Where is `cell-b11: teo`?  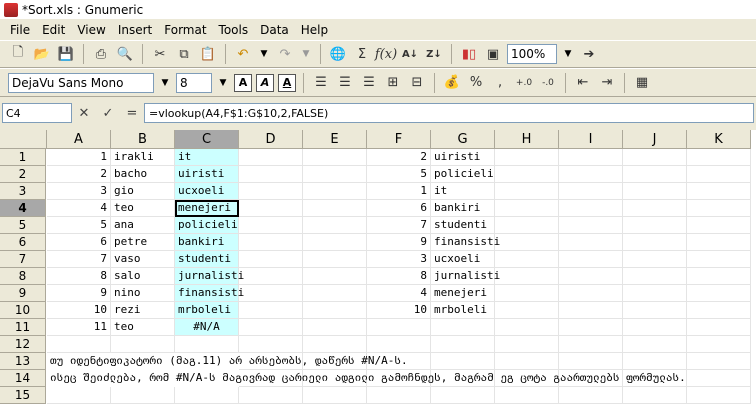
cell-b11: teo is located at coordinates (143, 327).